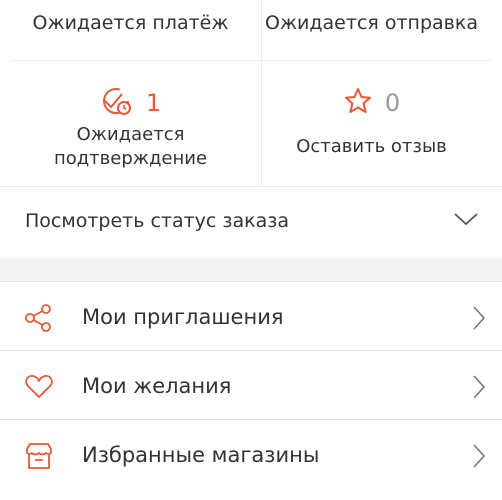  I want to click on clock-check-icon, so click(117, 103).